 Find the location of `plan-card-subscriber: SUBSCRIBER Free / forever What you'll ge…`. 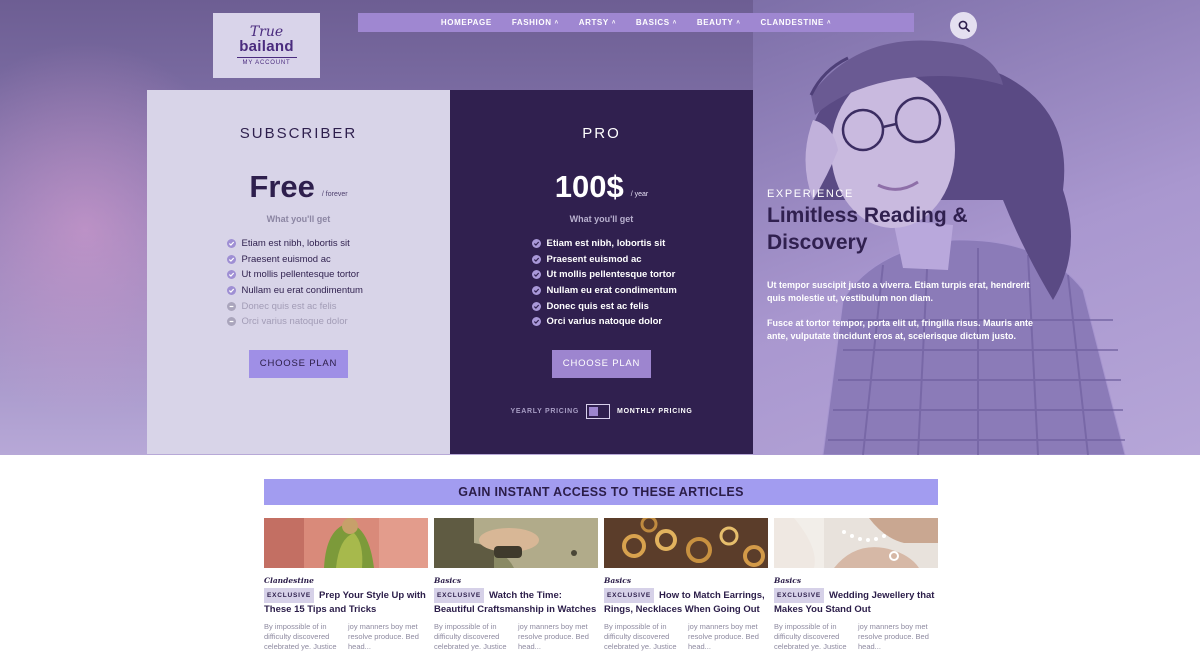

plan-card-subscriber: SUBSCRIBER Free / forever What you'll ge… is located at coordinates (298, 272).